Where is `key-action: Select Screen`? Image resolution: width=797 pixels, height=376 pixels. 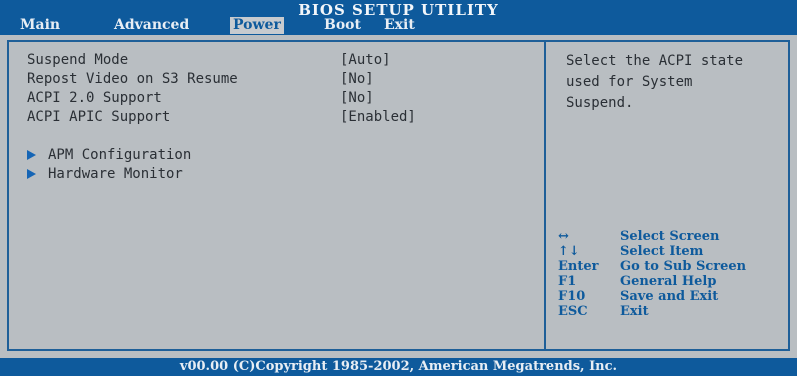
key-action: Select Screen is located at coordinates (670, 236).